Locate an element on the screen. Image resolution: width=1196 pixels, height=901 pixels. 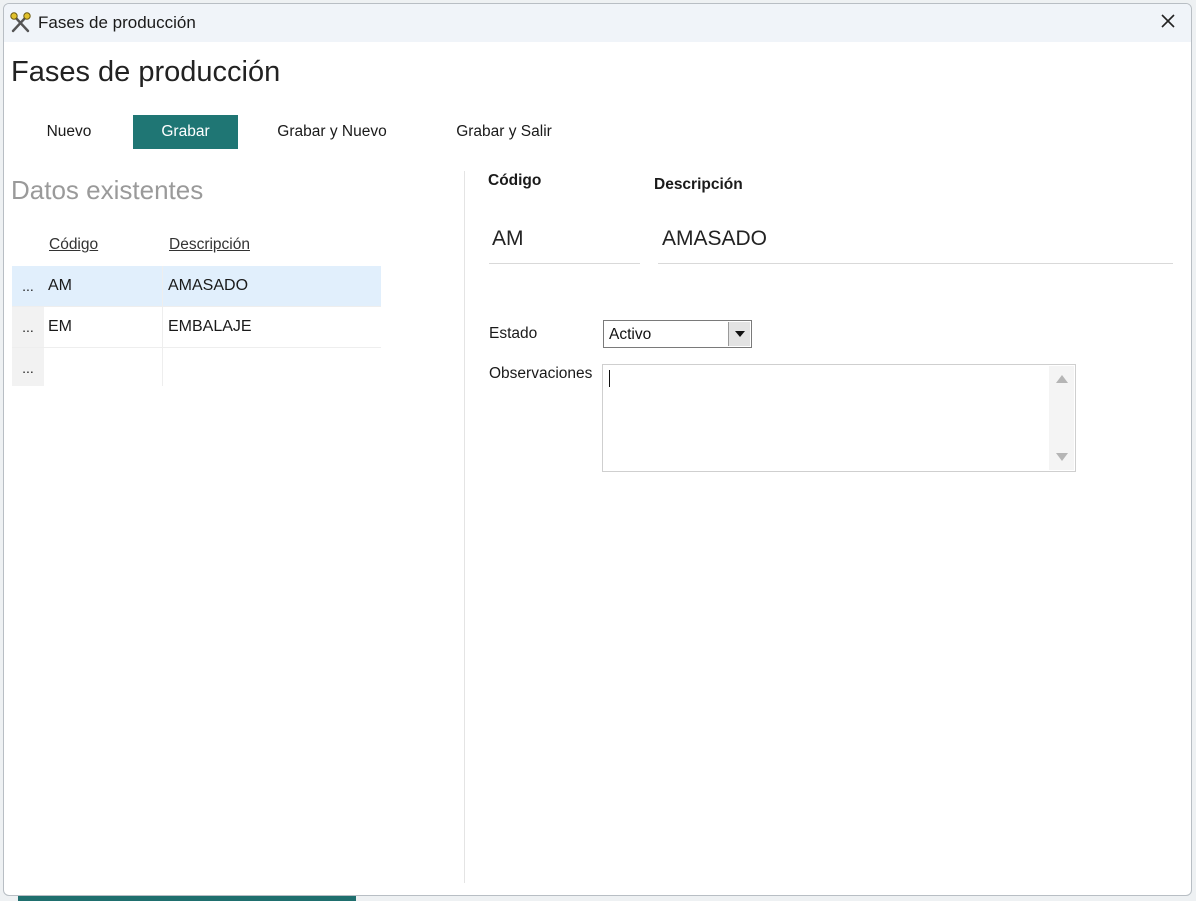
row-code: EM is located at coordinates (103, 327).